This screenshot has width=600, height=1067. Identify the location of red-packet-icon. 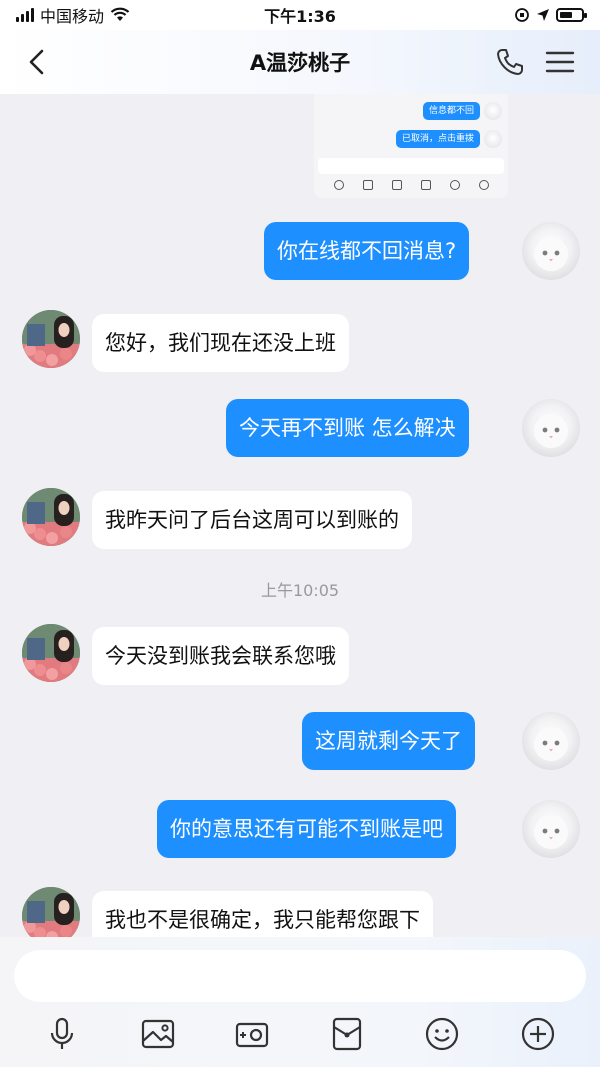
(347, 1034).